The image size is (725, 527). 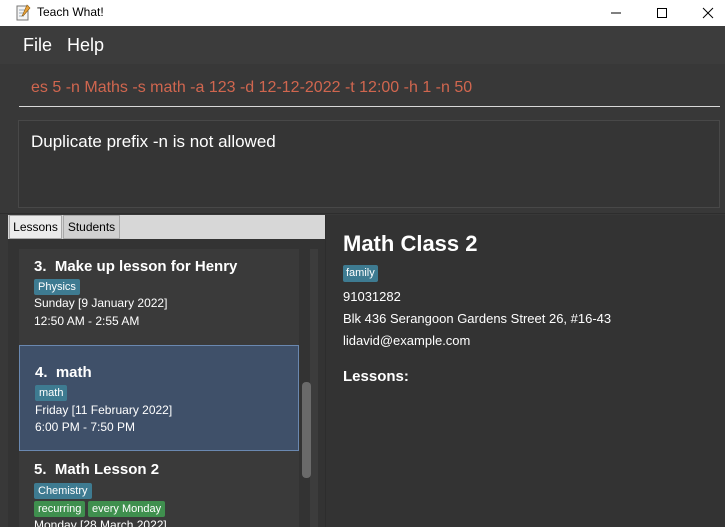 I want to click on menu-help: Help, so click(x=85, y=45).